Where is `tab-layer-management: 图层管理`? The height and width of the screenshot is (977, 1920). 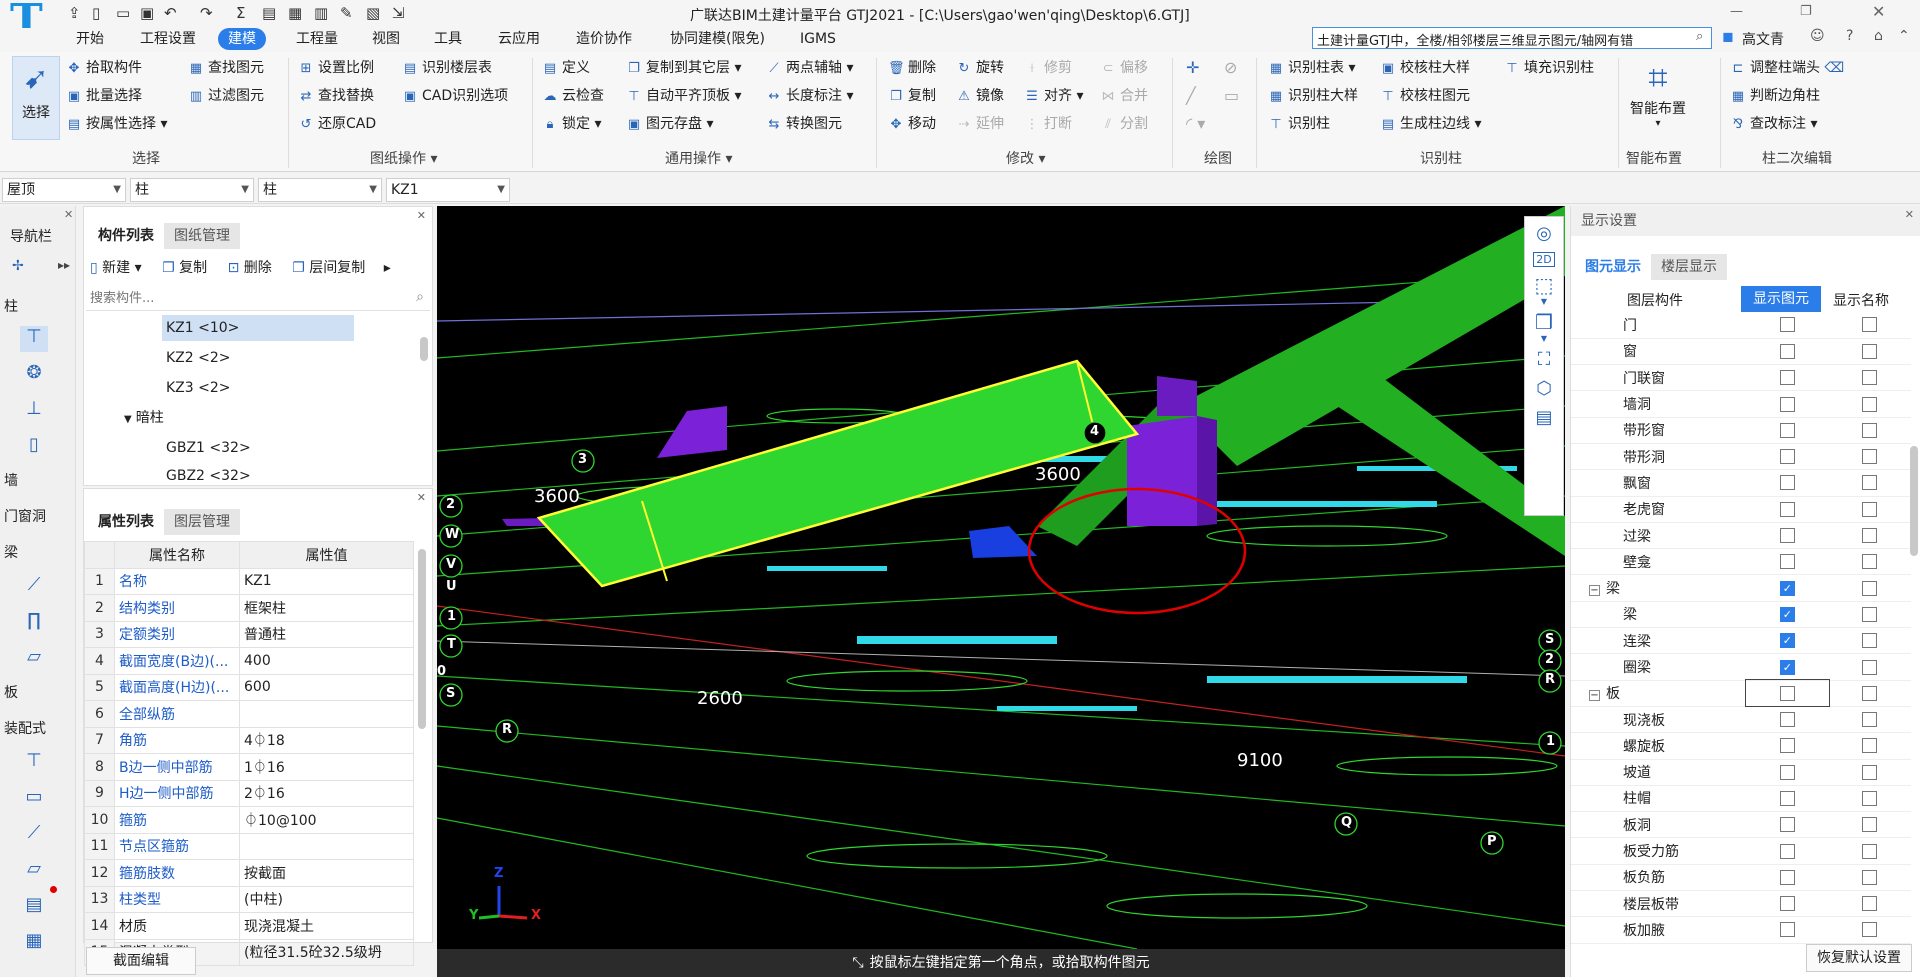
tab-layer-management: 图层管理 is located at coordinates (202, 522).